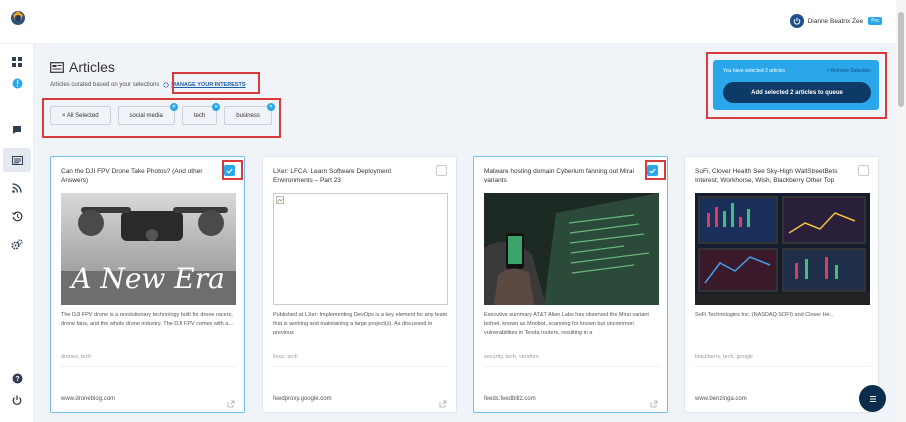 Image resolution: width=906 pixels, height=422 pixels. I want to click on highlight-box-selection, so click(796, 85).